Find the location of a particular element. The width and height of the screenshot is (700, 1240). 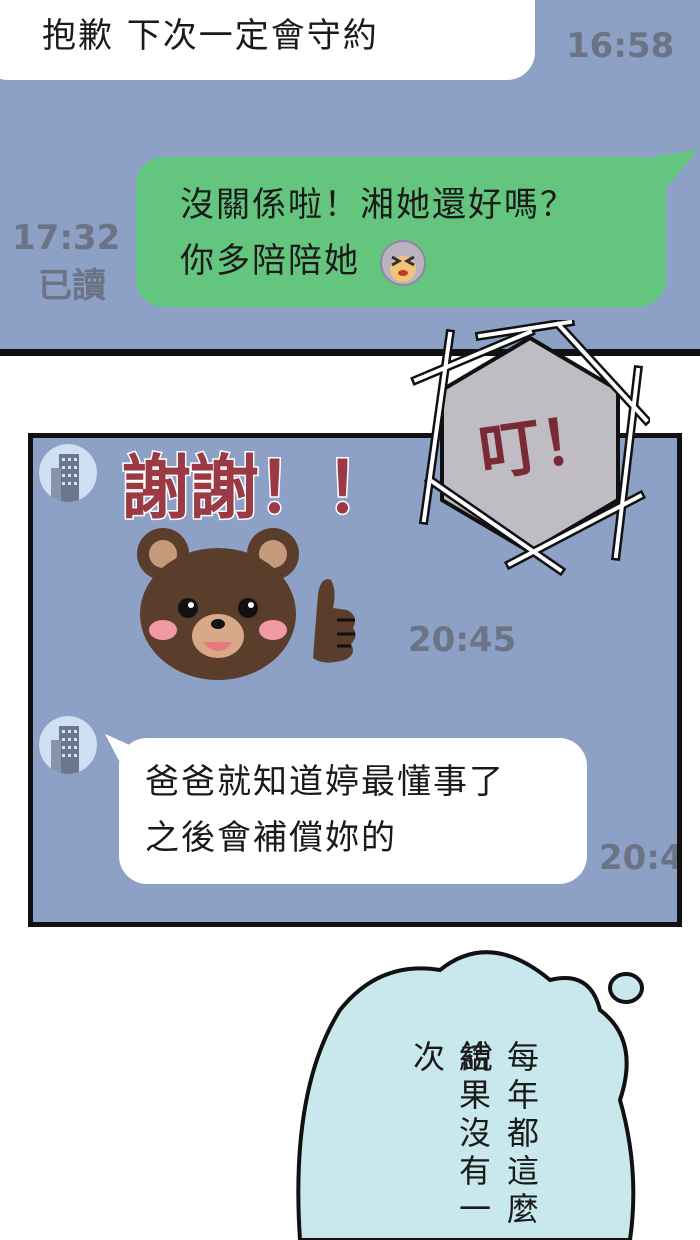

message-time: 20:45 is located at coordinates (462, 640).